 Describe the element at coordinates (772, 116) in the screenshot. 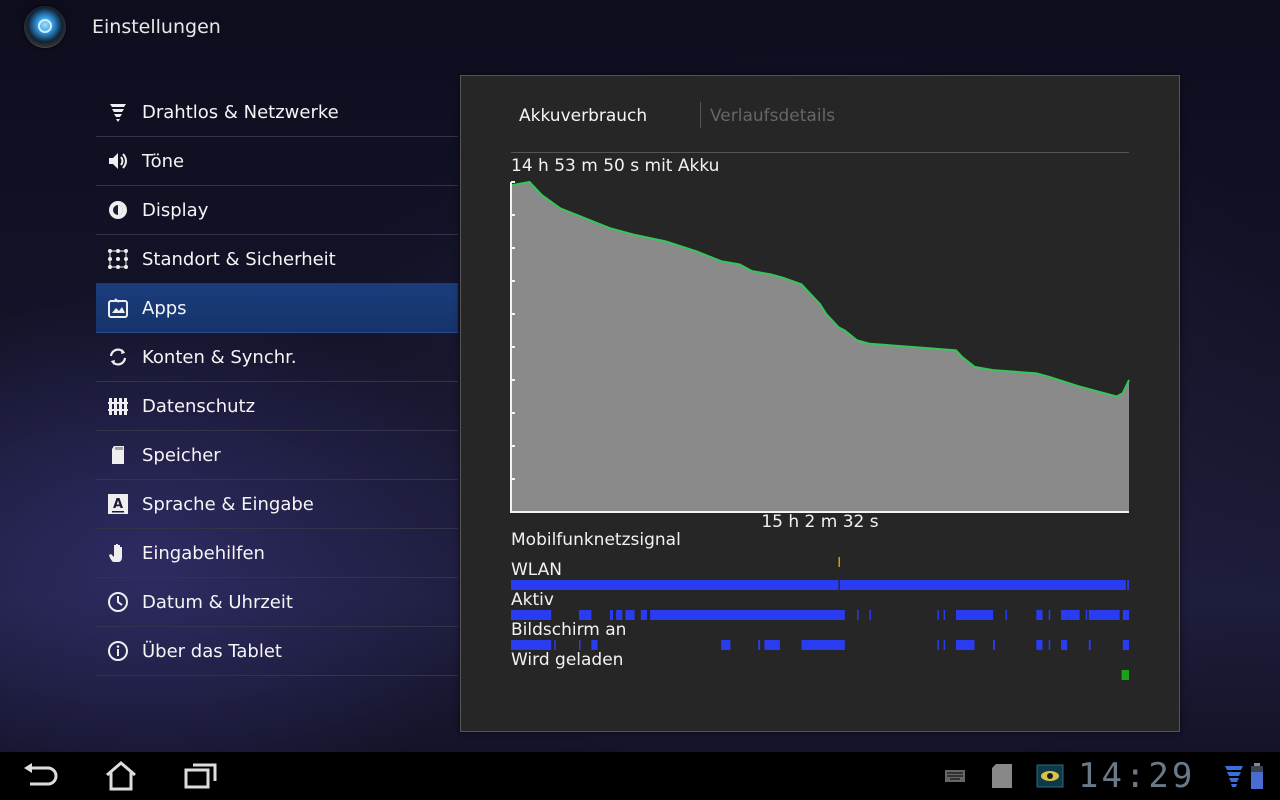

I see `tab-history-details: Verlaufsdetails` at that location.